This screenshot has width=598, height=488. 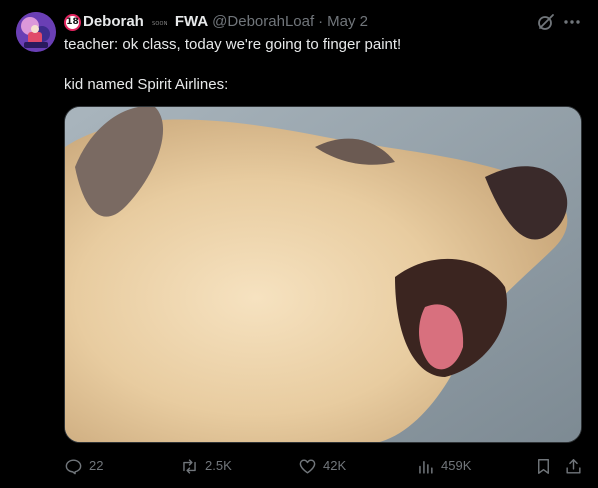 I want to click on views-button: 459K, so click(x=443, y=466).